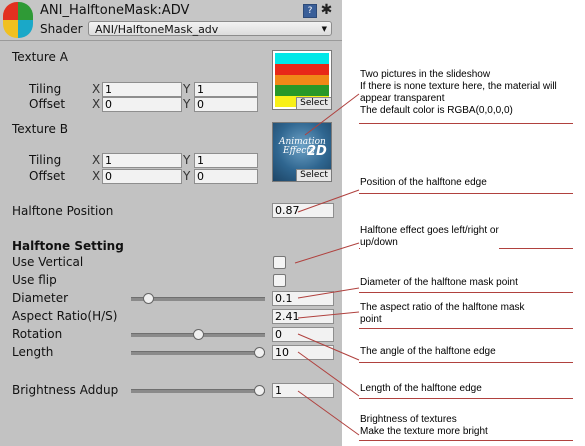 The height and width of the screenshot is (446, 585). I want to click on underline-length, so click(466, 398).